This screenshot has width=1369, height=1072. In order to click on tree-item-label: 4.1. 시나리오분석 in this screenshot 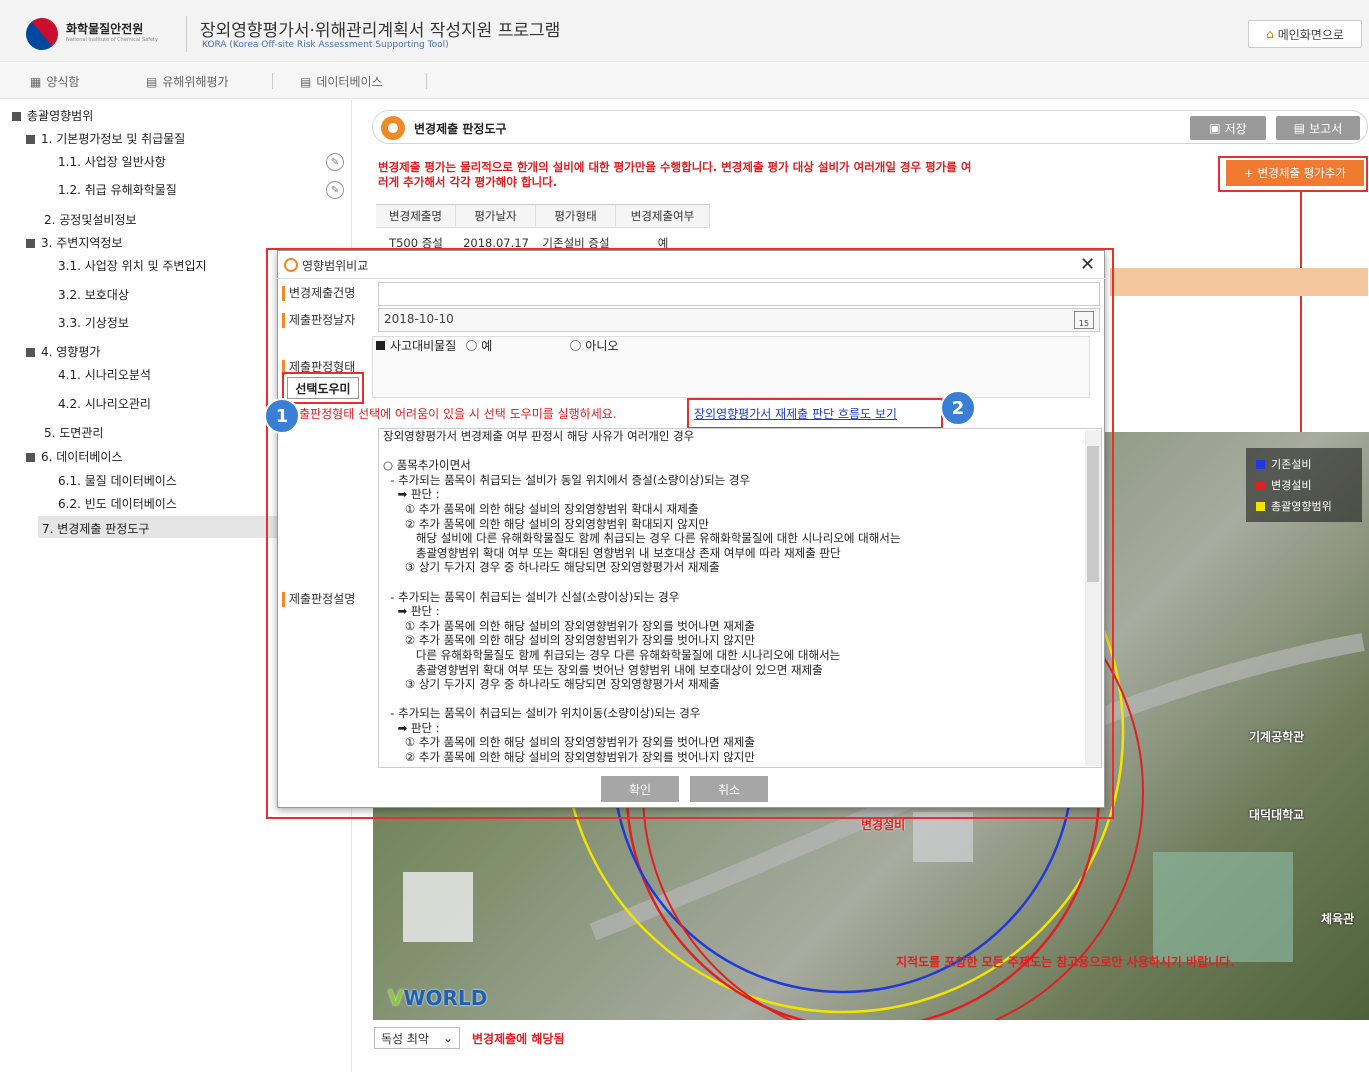, I will do `click(104, 375)`.